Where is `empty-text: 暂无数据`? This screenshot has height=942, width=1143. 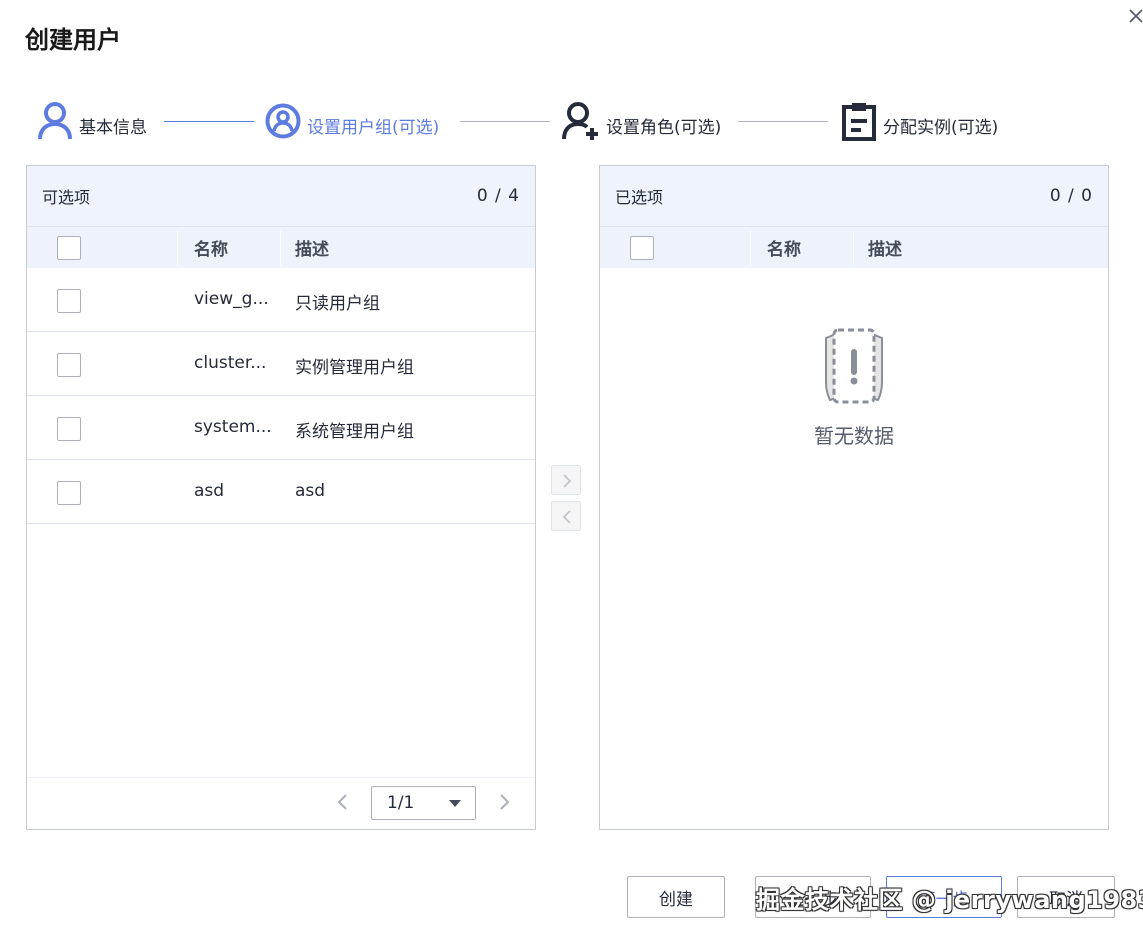 empty-text: 暂无数据 is located at coordinates (854, 436).